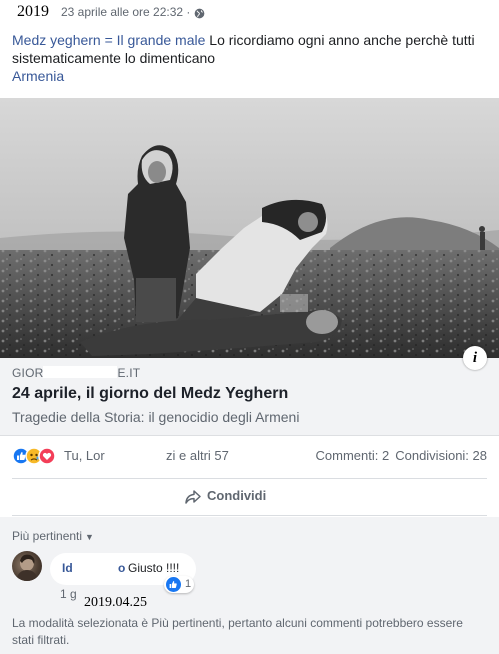 This screenshot has height=654, width=499. I want to click on year-overlay: 2019, so click(33, 11).